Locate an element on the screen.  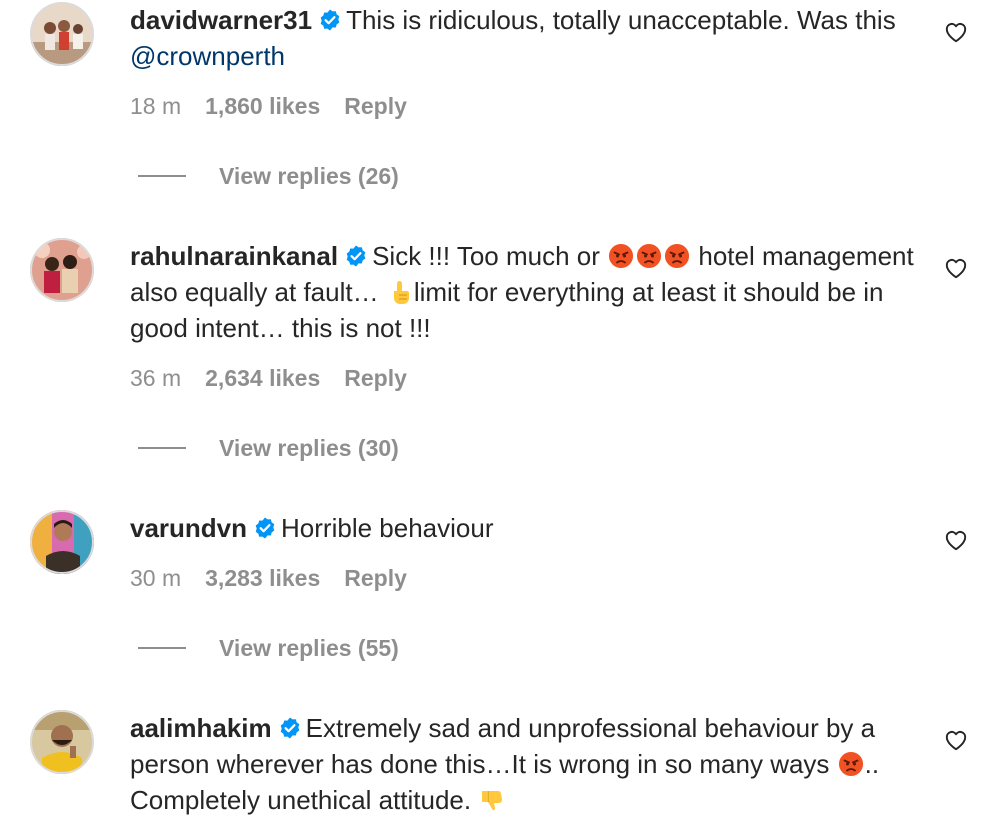
pointing-up-hand-icon is located at coordinates (400, 292).